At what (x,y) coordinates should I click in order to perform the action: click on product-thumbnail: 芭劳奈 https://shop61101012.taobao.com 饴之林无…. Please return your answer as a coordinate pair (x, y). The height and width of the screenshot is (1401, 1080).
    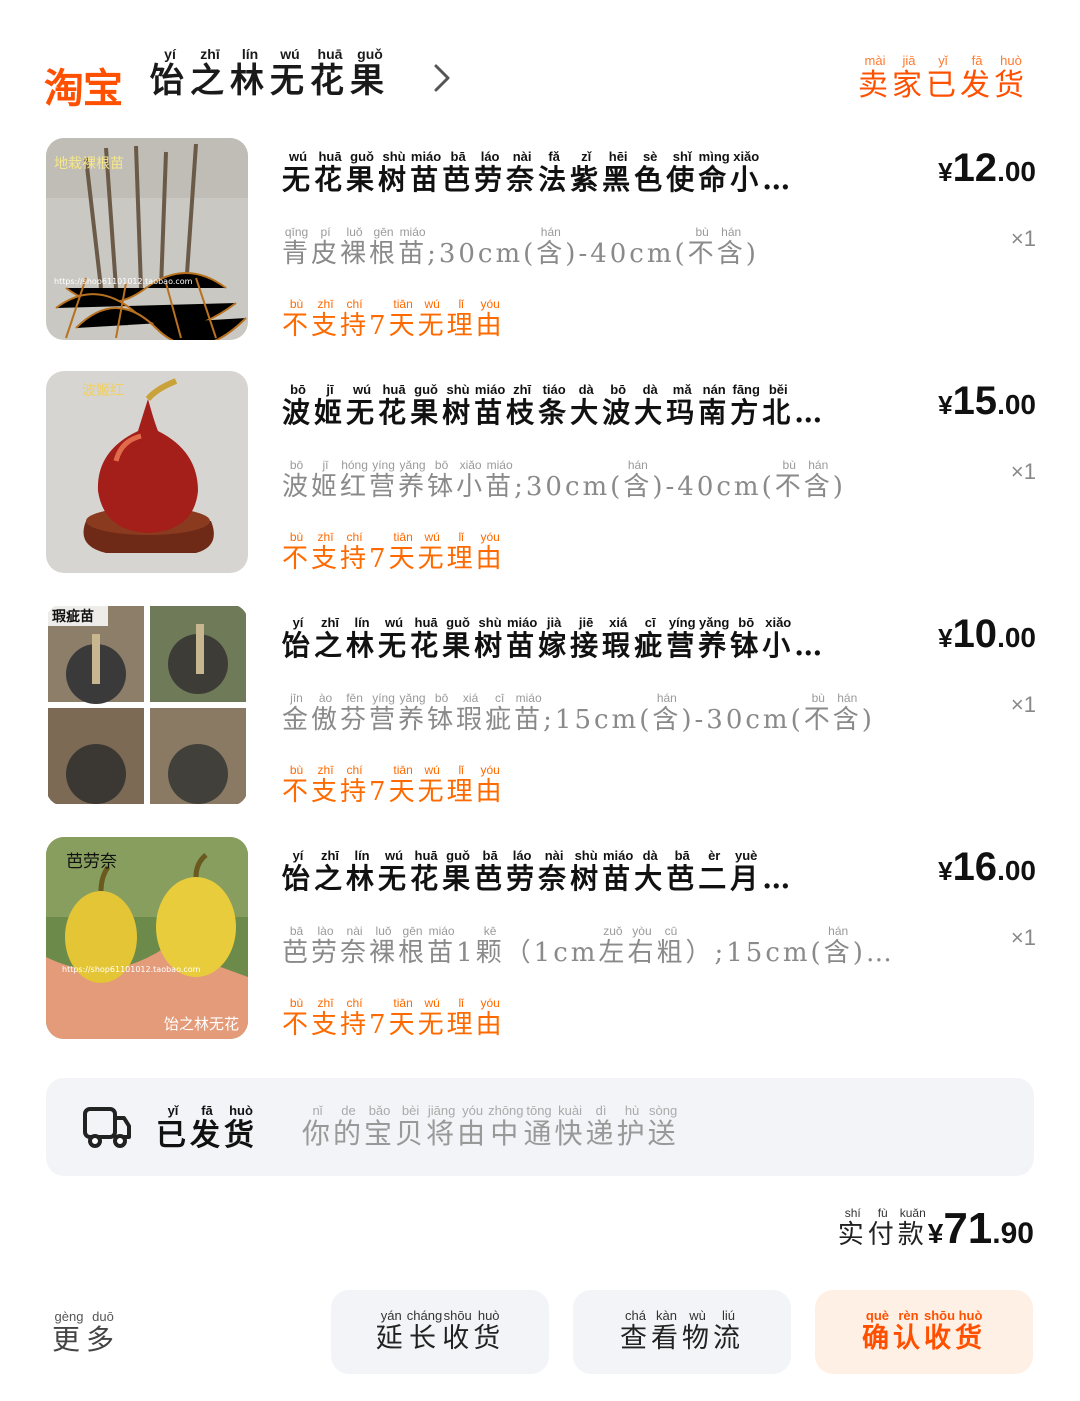
    Looking at the image, I should click on (147, 938).